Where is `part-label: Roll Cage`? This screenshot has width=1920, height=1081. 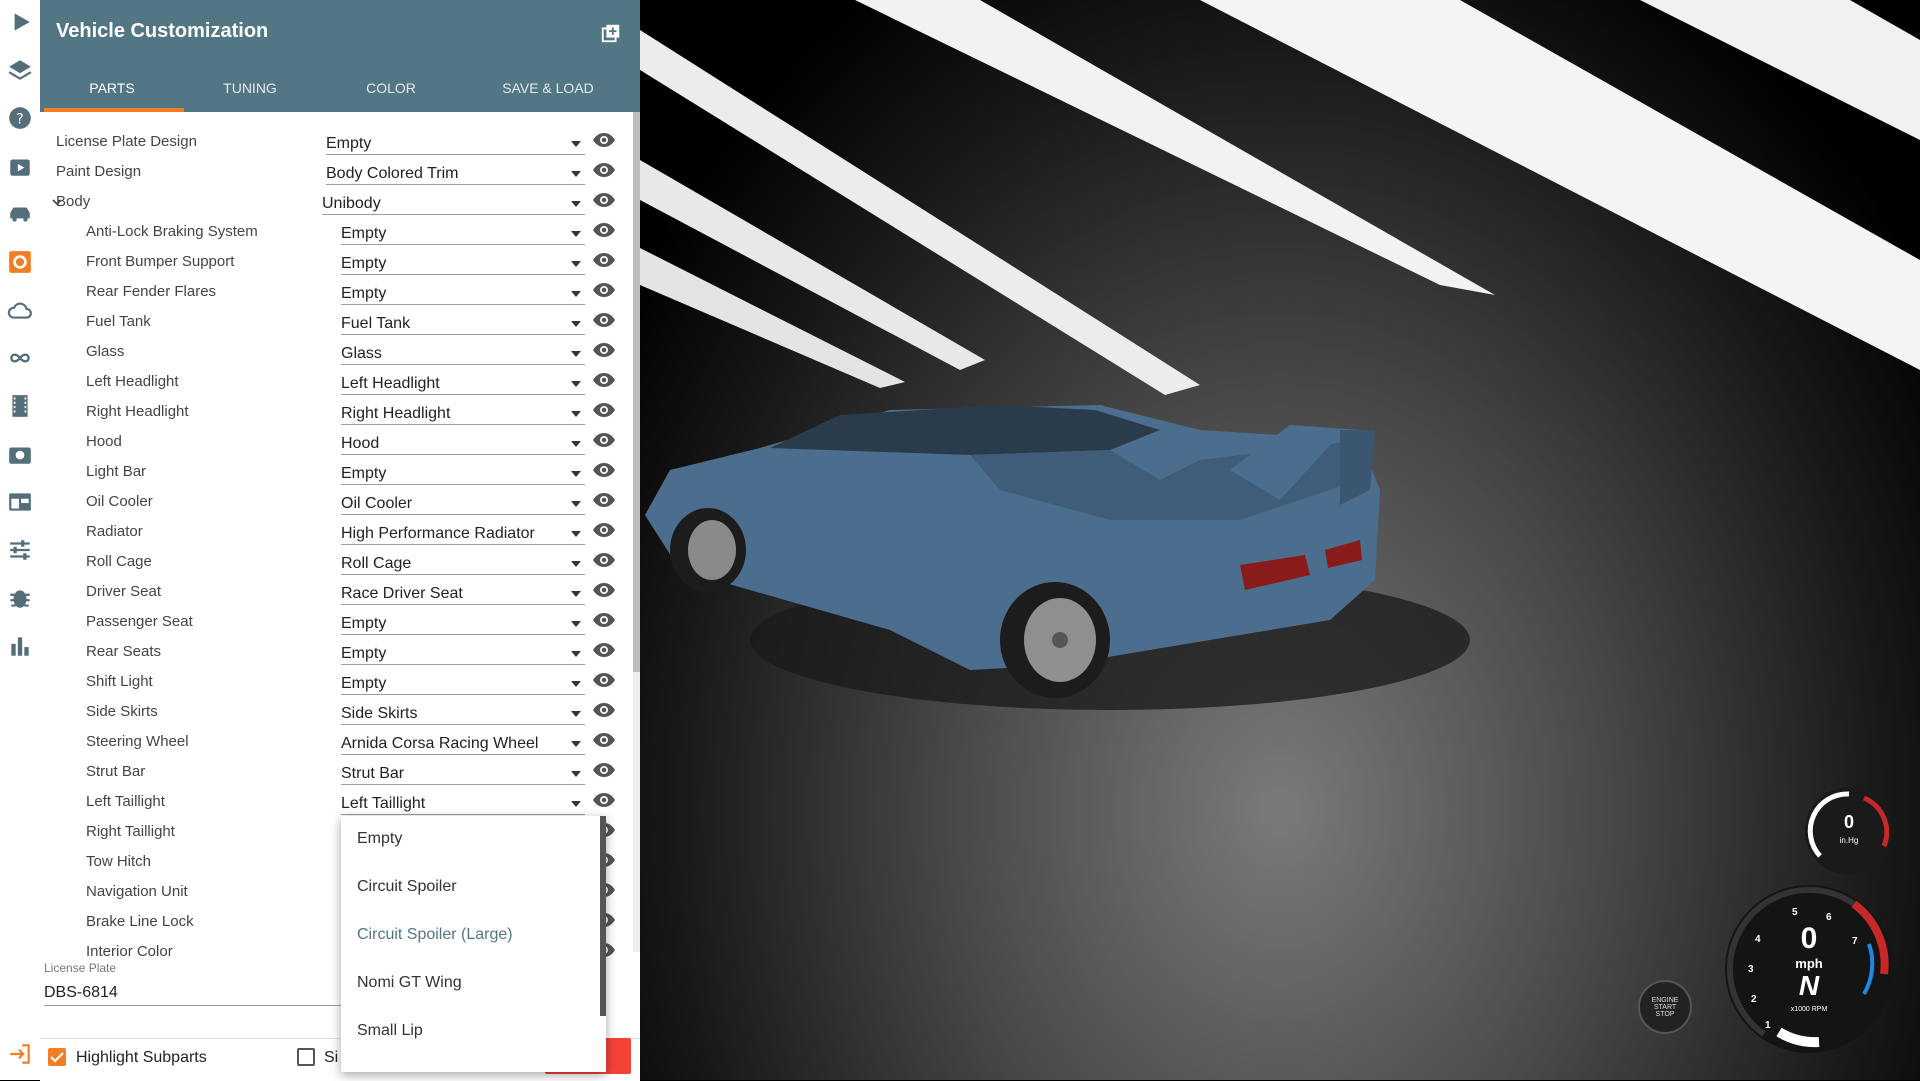
part-label: Roll Cage is located at coordinates (119, 561).